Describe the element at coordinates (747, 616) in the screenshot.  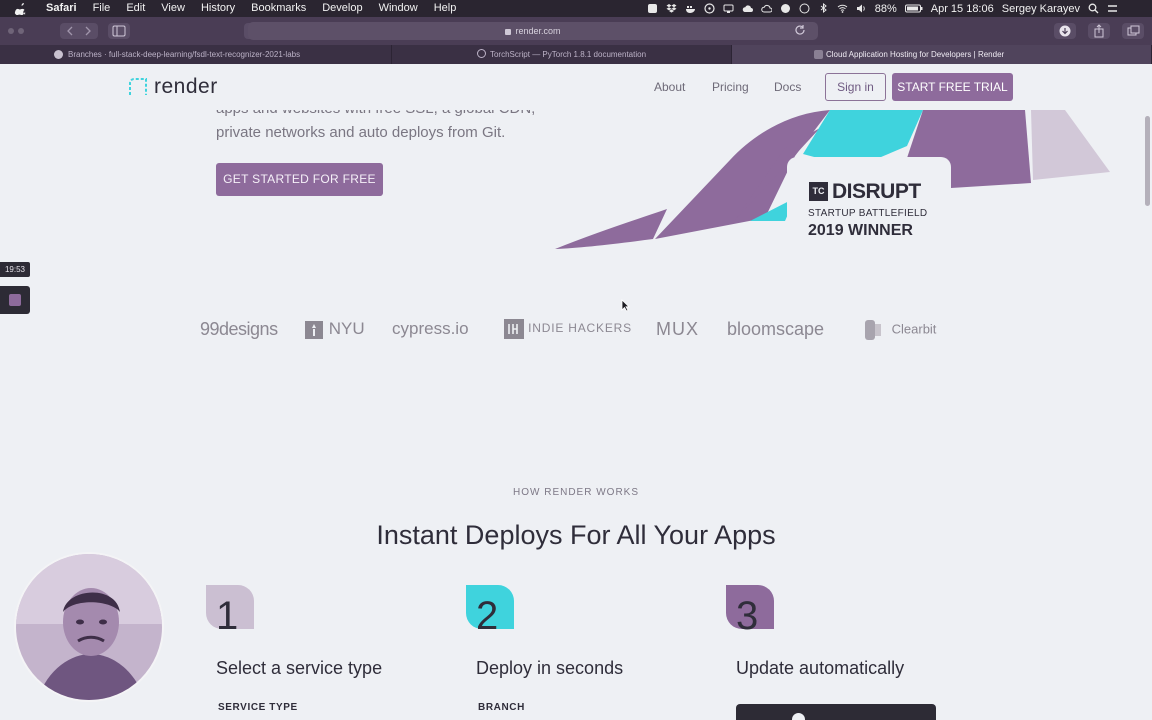
I see `step-3-number: 3` at that location.